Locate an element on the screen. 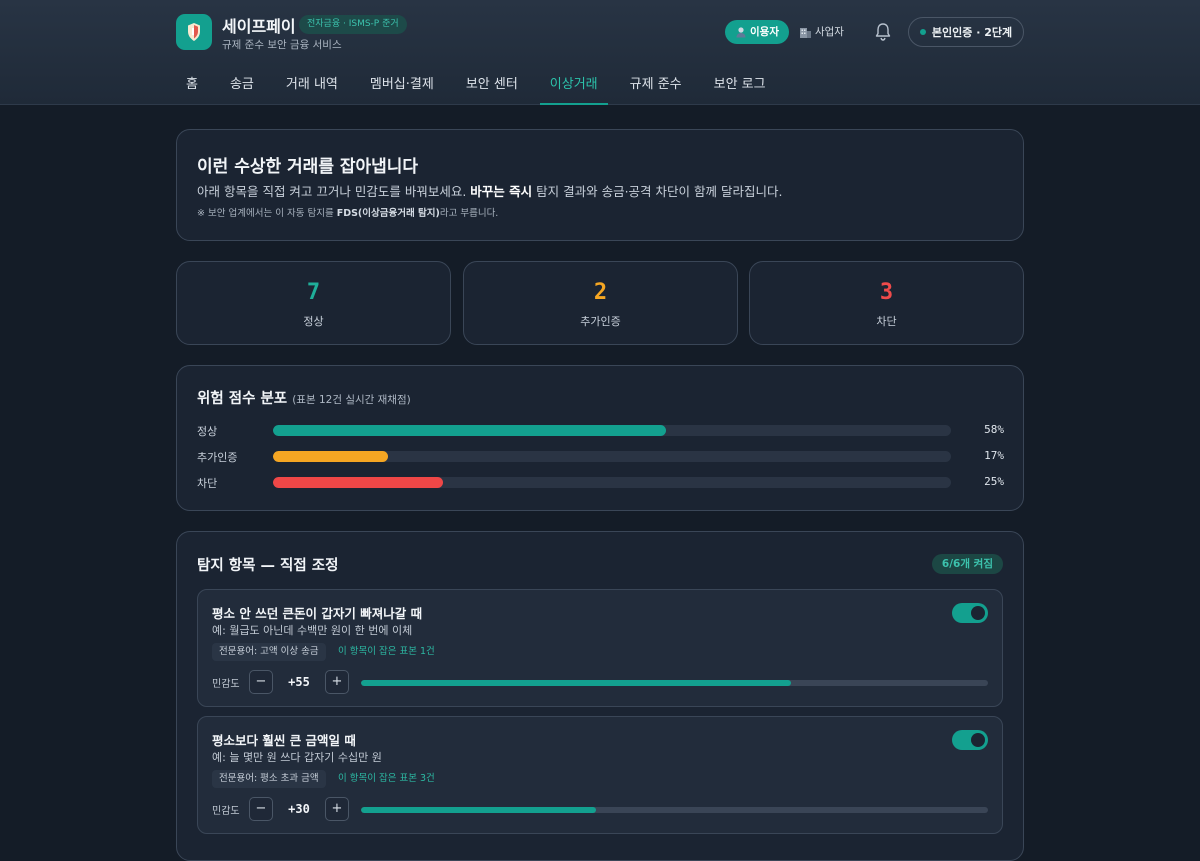  app-title: 세이프페이 is located at coordinates (259, 26).